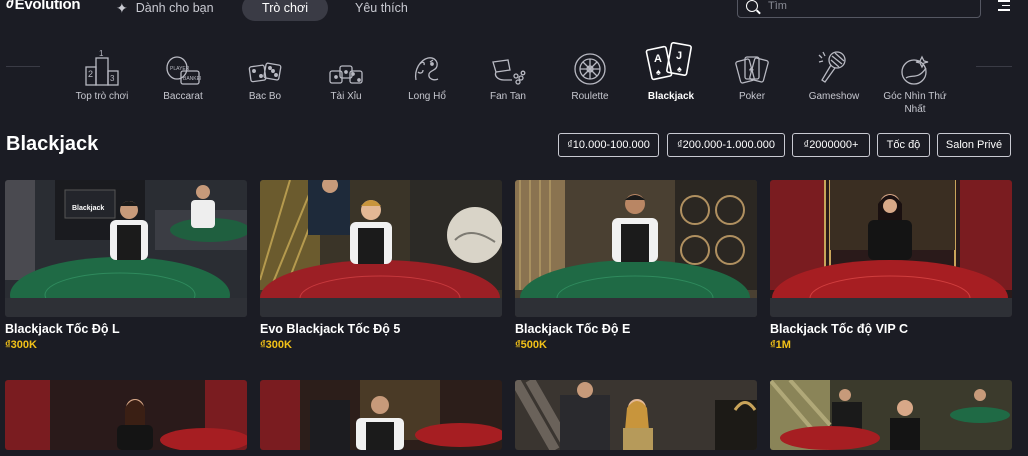  What do you see at coordinates (1003, 5) in the screenshot?
I see `menu-icon` at bounding box center [1003, 5].